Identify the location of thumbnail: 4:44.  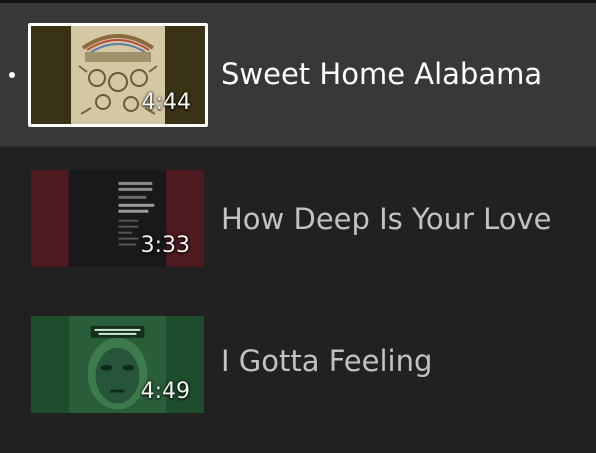
(118, 75).